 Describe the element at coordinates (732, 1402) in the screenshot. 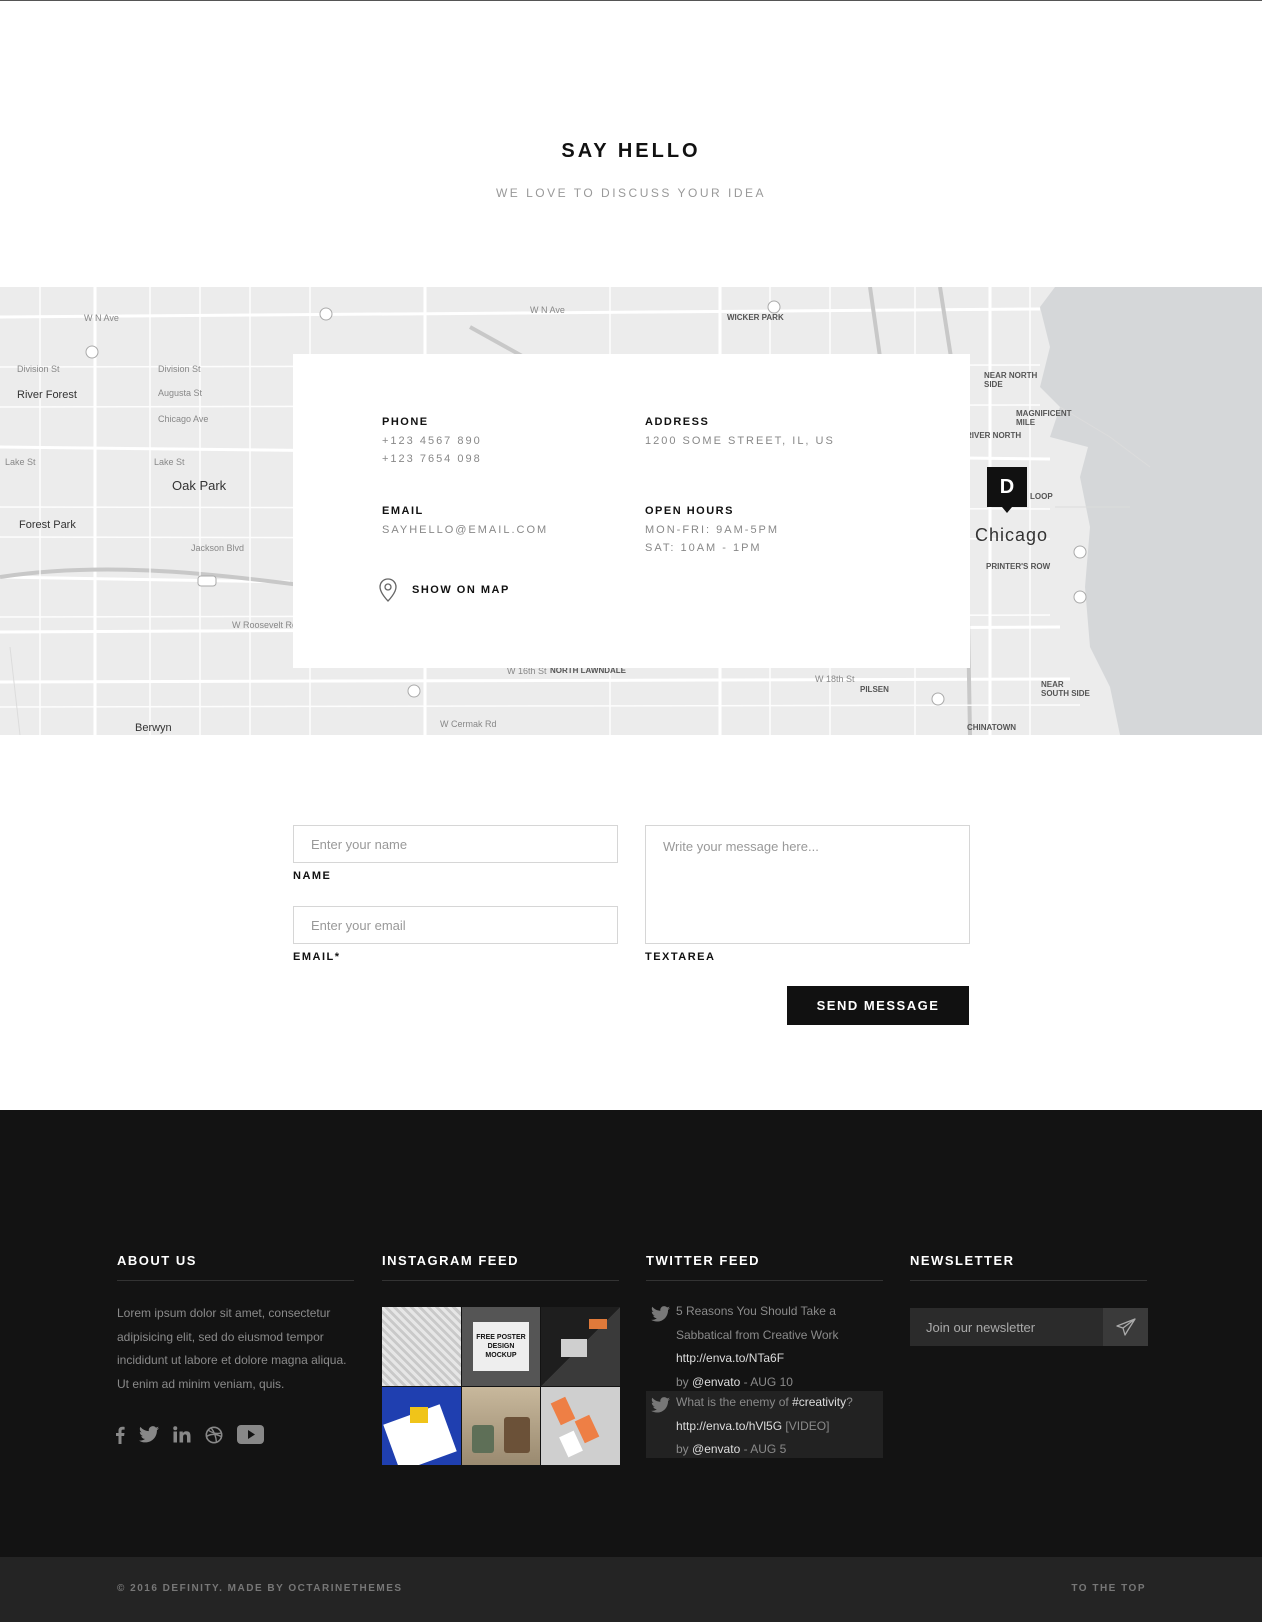

I see `tweet-text: What is the enemy of` at that location.